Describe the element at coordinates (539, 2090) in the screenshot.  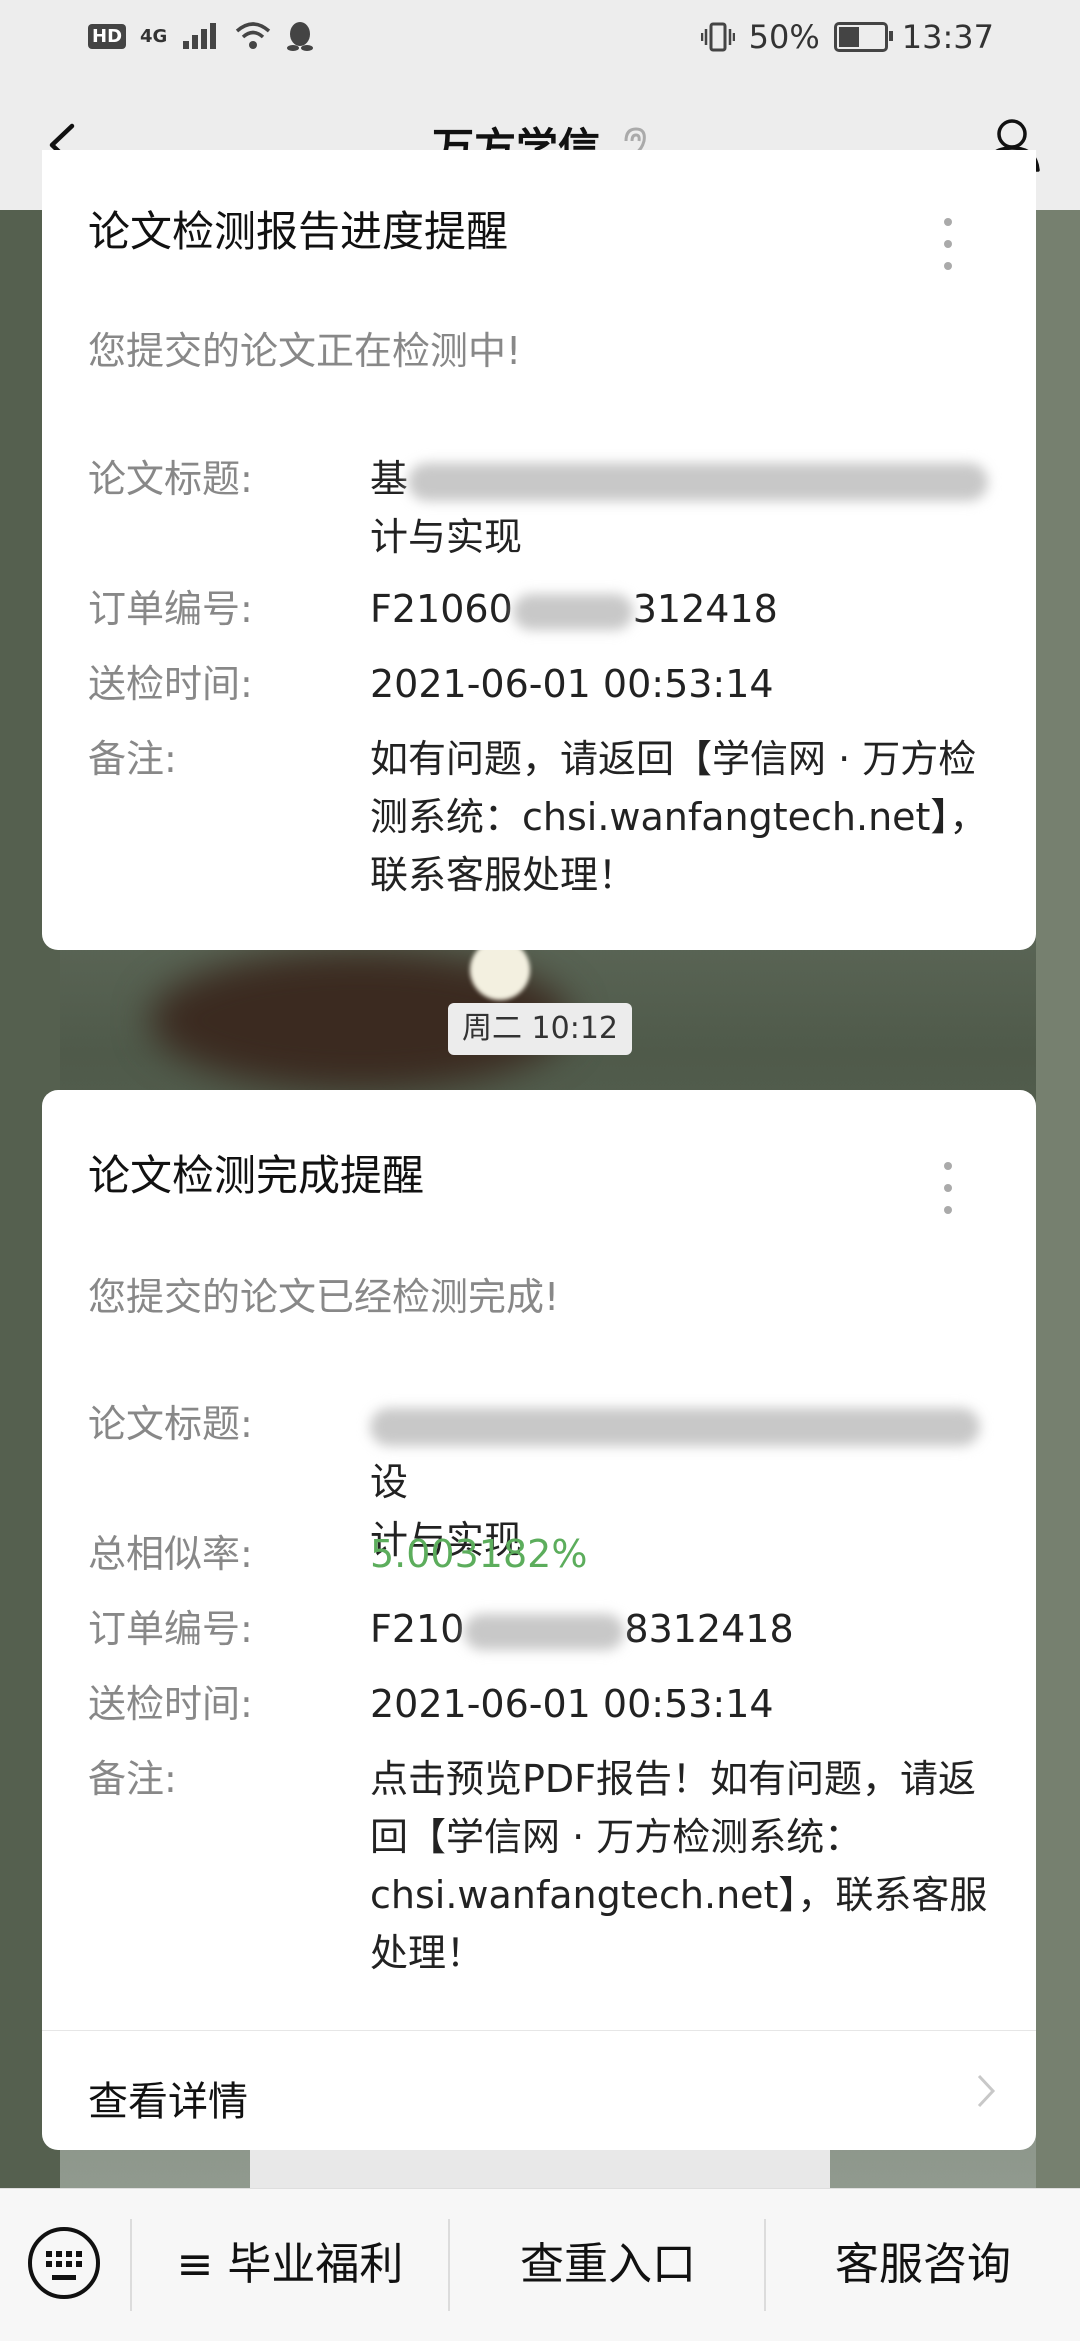
I see `view-details-link: 查看详情` at that location.